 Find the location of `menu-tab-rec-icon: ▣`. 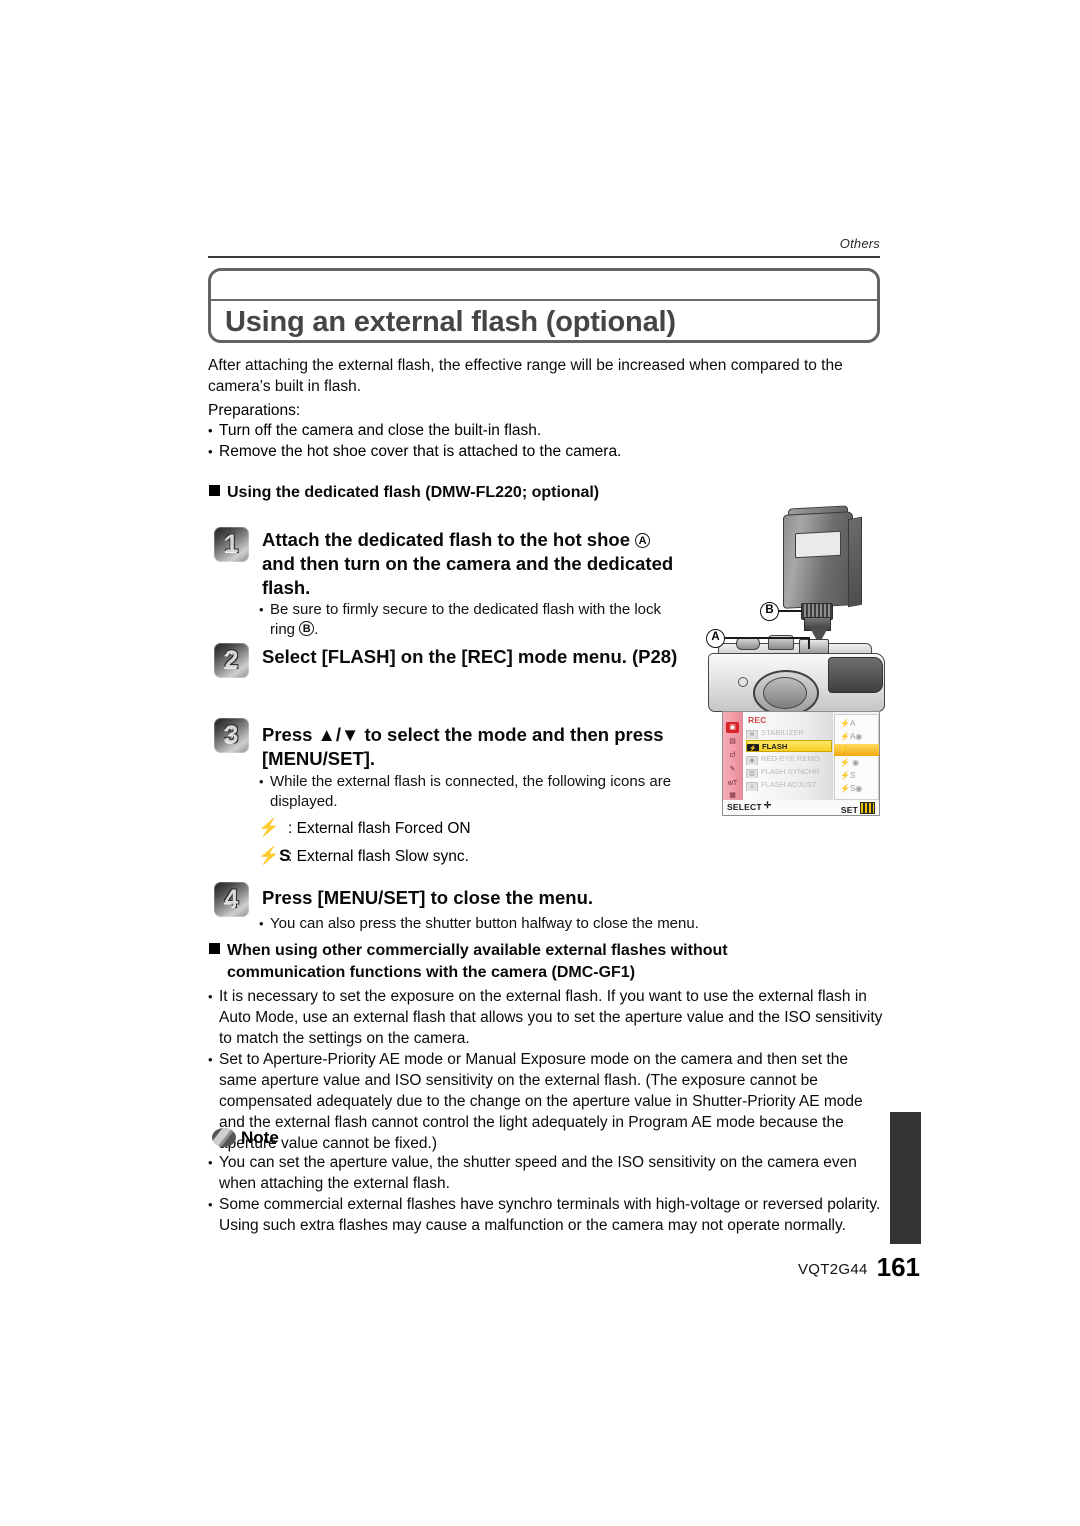

menu-tab-rec-icon: ▣ is located at coordinates (732, 727).